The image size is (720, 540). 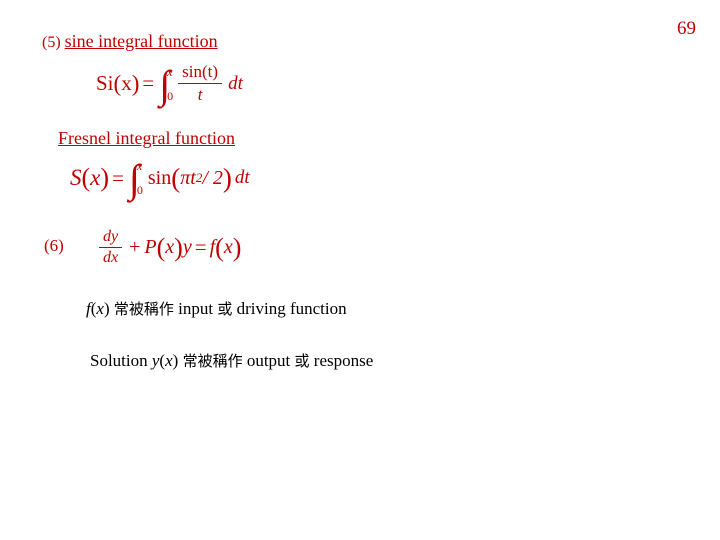 I want to click on si-open-paren: (, so click(x=117, y=83).